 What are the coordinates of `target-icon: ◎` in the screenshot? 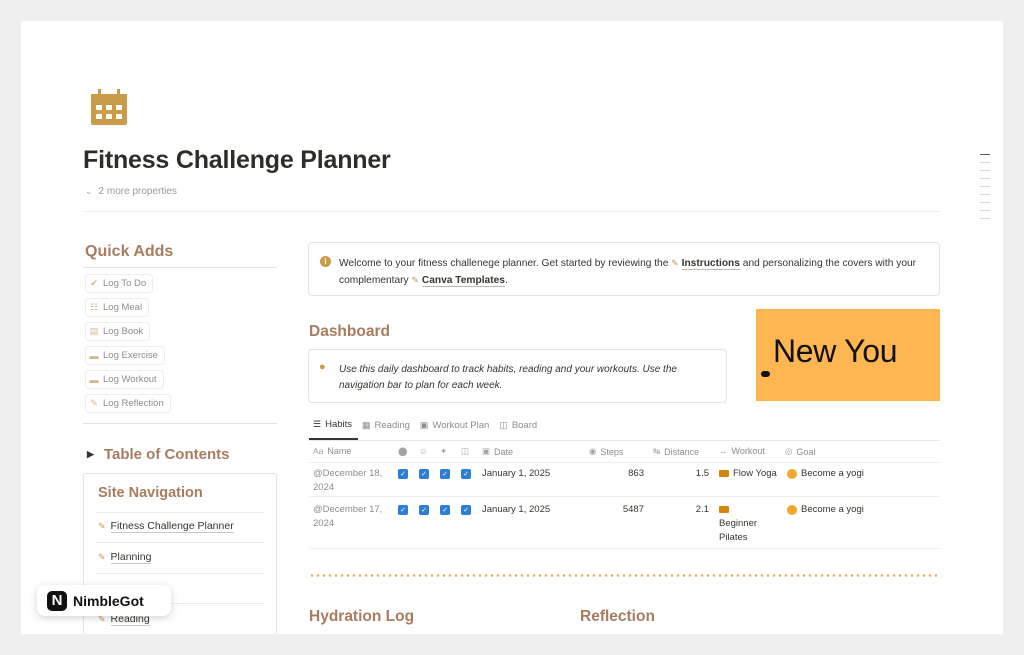 It's located at (789, 451).